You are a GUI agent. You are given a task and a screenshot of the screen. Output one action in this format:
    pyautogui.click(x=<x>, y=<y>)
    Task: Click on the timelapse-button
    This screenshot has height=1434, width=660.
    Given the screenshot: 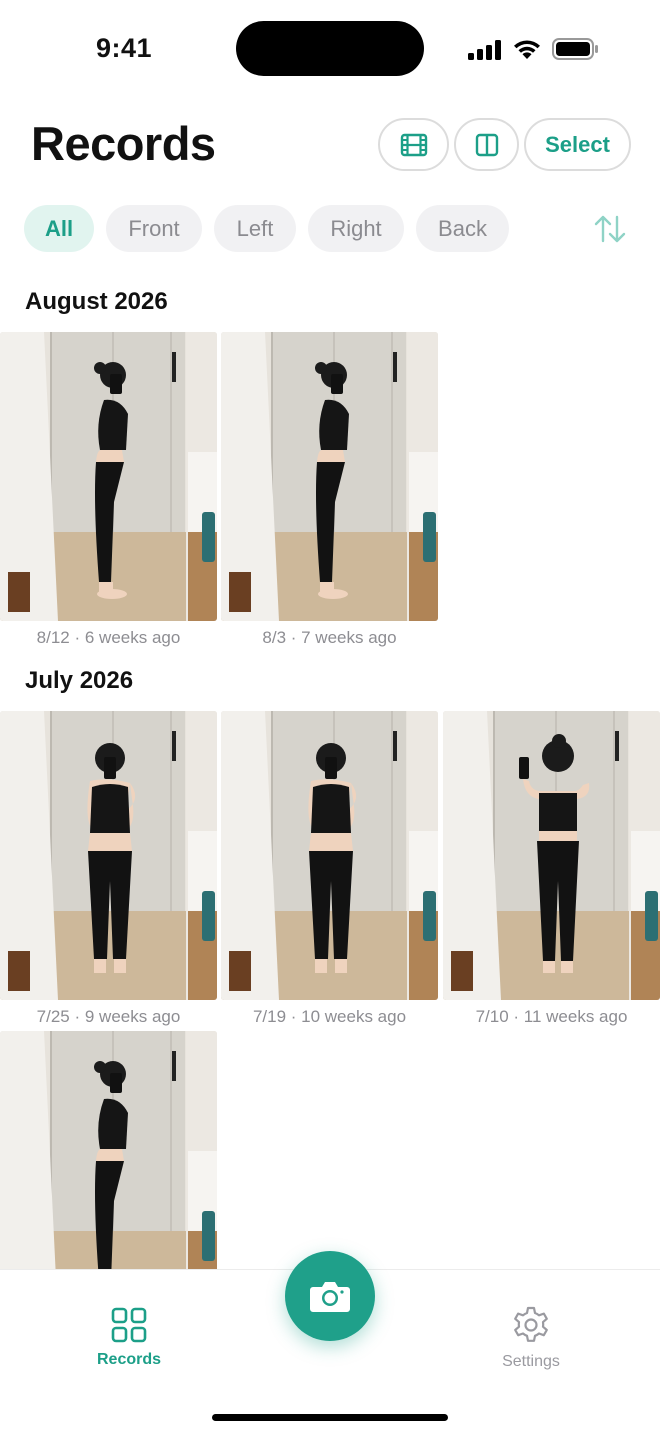 What is the action you would take?
    pyautogui.click(x=413, y=144)
    